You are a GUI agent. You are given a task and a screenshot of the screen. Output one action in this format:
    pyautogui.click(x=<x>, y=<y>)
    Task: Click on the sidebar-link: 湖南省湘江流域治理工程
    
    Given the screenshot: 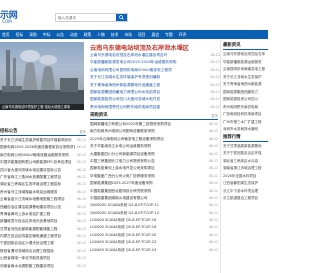 What is the action you would take?
    pyautogui.click(x=245, y=169)
    